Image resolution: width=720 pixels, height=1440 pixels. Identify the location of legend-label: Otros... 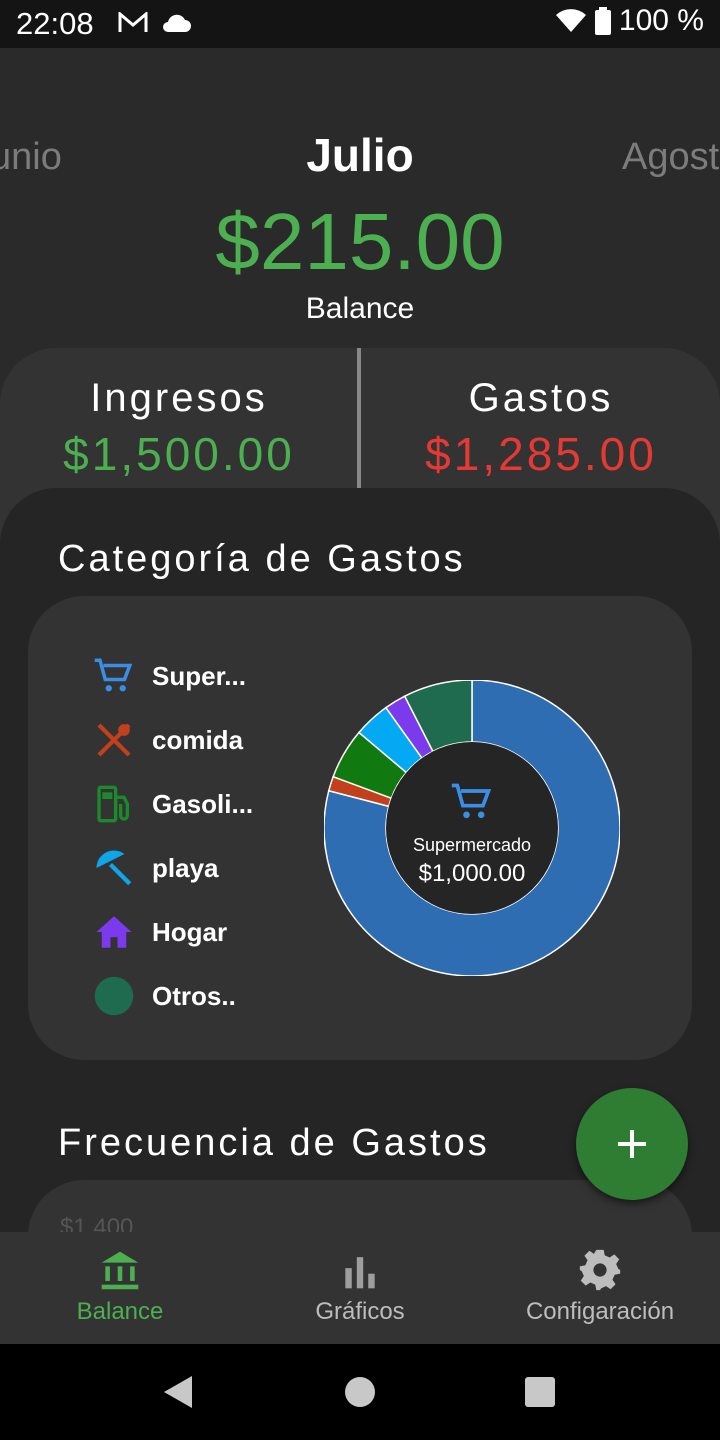
(194, 995).